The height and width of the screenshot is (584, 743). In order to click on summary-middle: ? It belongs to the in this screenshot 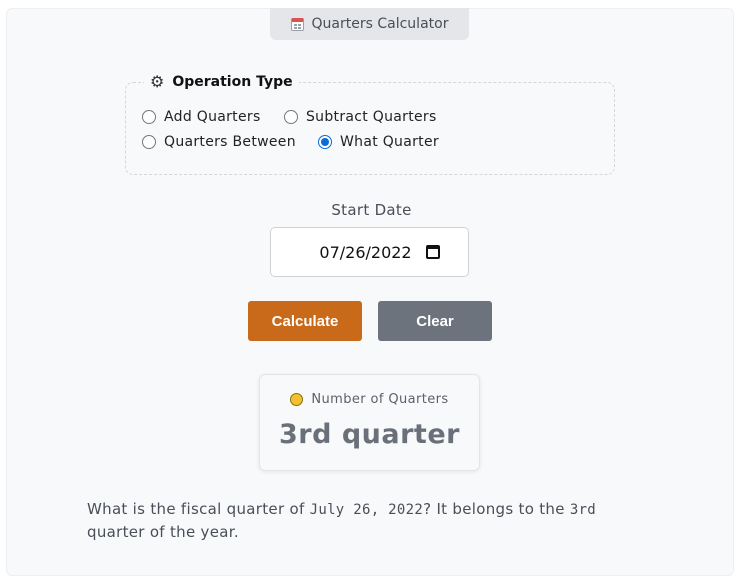, I will do `click(496, 509)`.